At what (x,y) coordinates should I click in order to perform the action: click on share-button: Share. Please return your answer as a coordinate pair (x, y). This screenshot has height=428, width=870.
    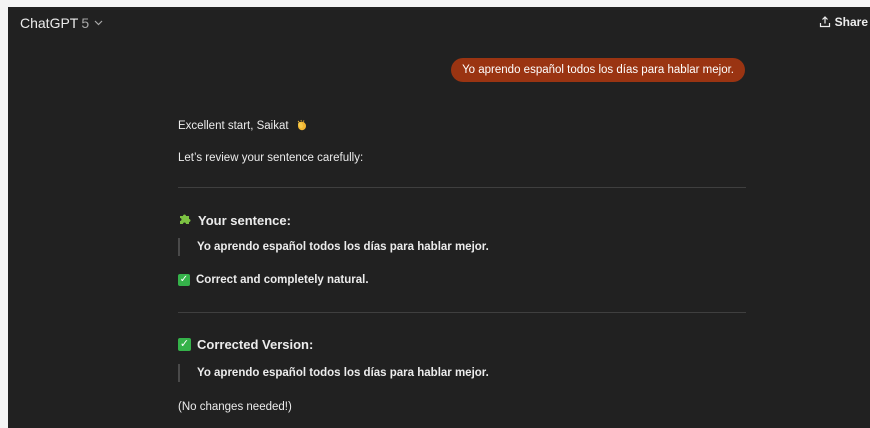
    Looking at the image, I should click on (843, 22).